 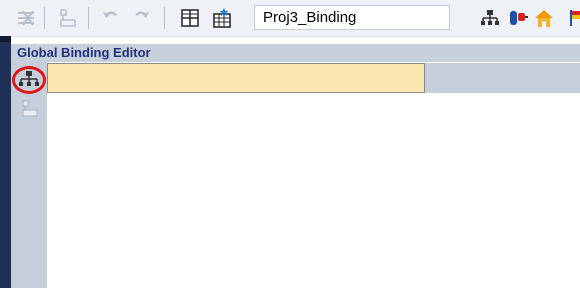 I want to click on binding-row-input, so click(x=236, y=78).